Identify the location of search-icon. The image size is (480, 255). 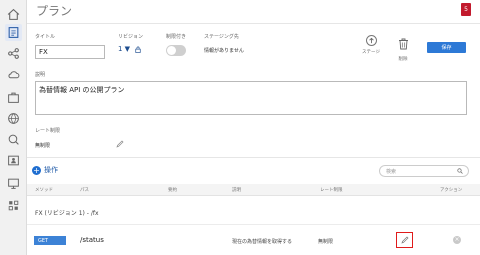
(460, 171).